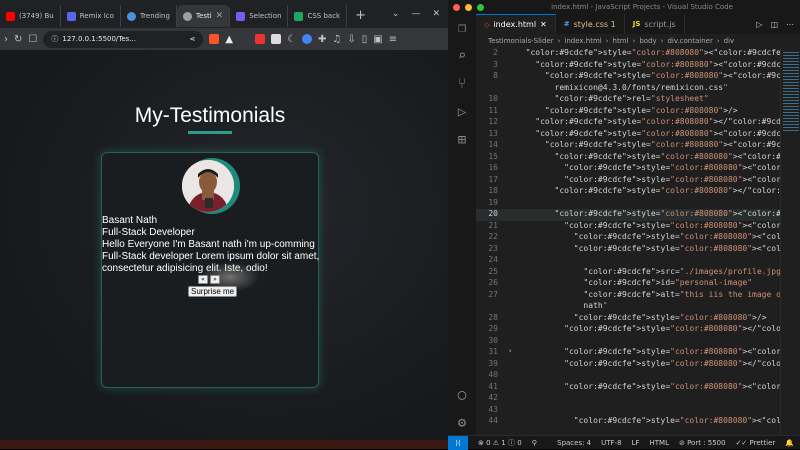  Describe the element at coordinates (415, 14) in the screenshot. I see `minimize-icon: —` at that location.